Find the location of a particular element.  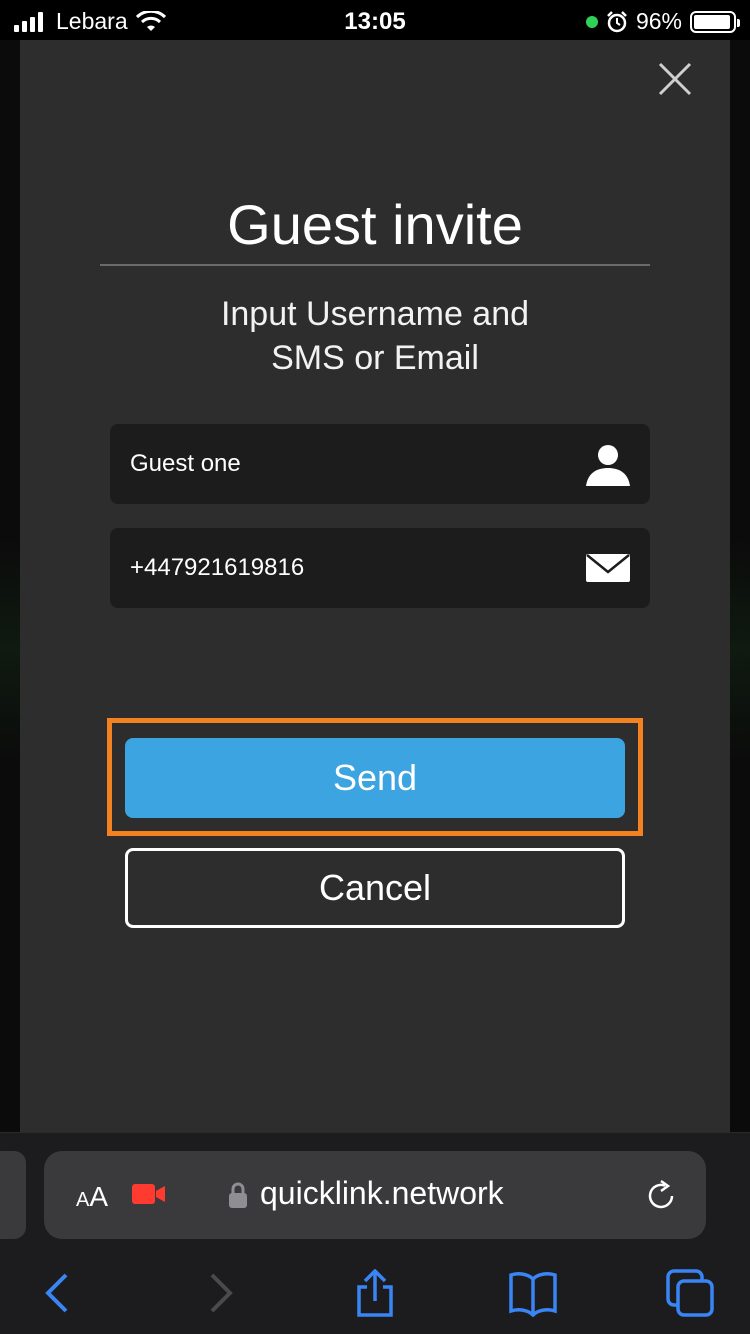

alarm-icon is located at coordinates (617, 21).